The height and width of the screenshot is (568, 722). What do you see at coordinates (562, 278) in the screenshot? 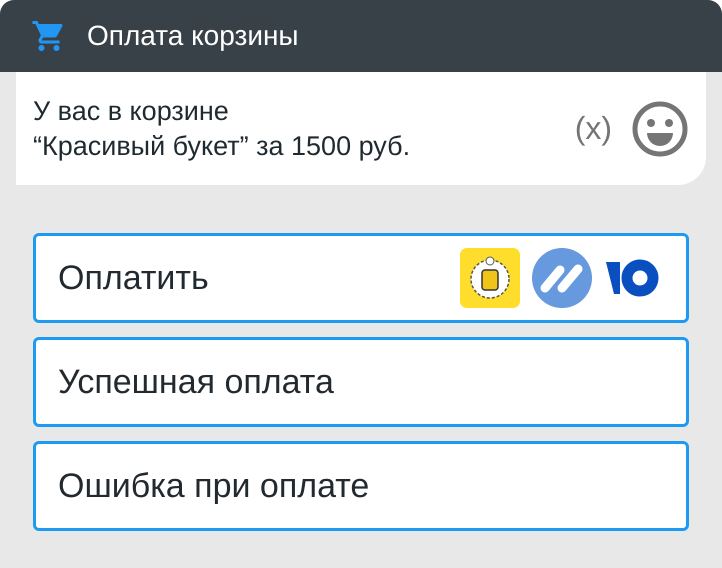
I see `slashes-logo-icon` at bounding box center [562, 278].